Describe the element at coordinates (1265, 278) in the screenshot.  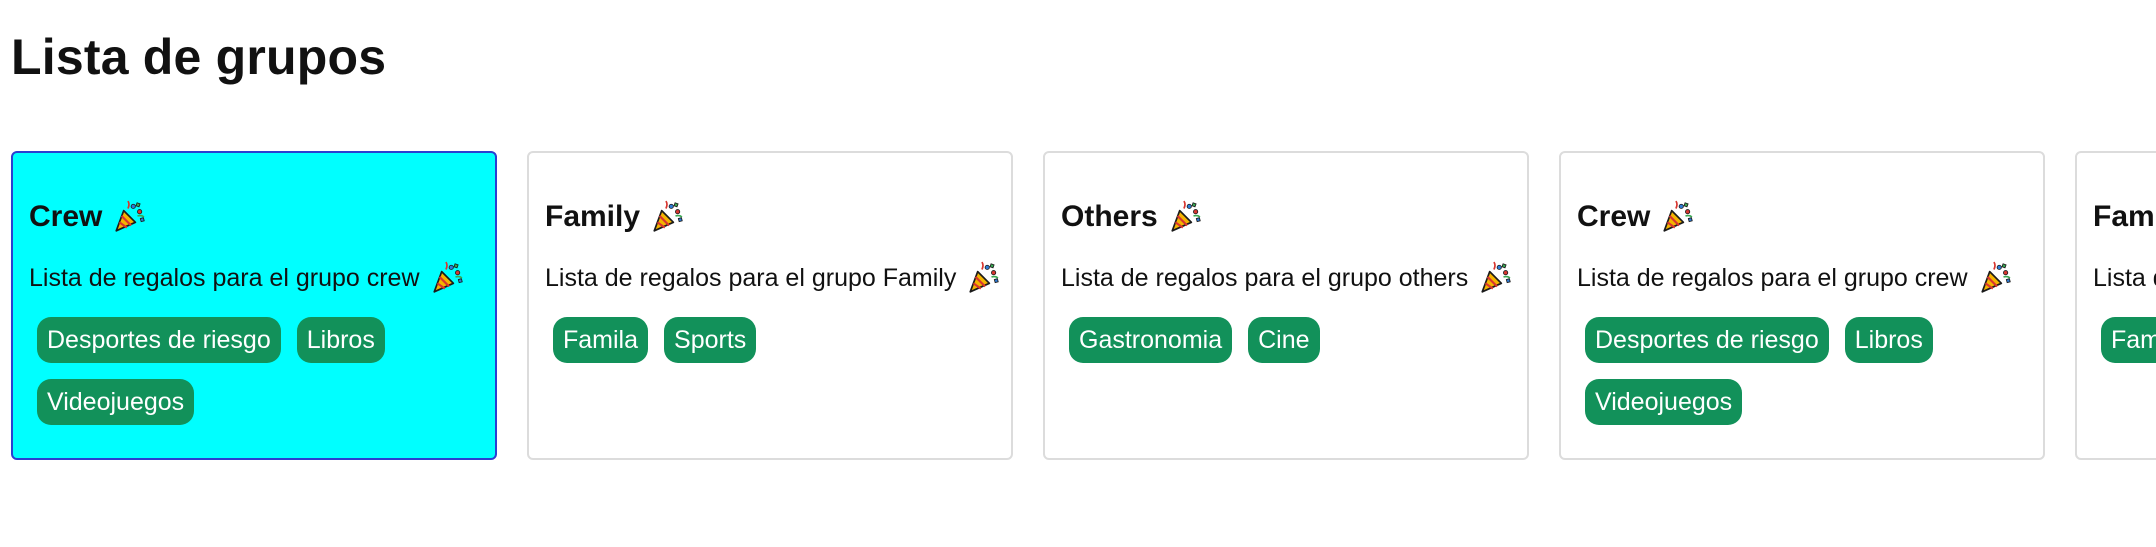
I see `group-description-text: Lista de regalos para el grupo others` at that location.